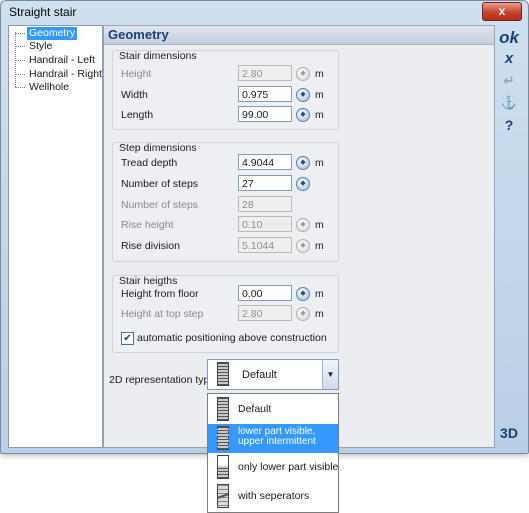 The height and width of the screenshot is (513, 529). I want to click on representation-select: Default ▼, so click(273, 374).